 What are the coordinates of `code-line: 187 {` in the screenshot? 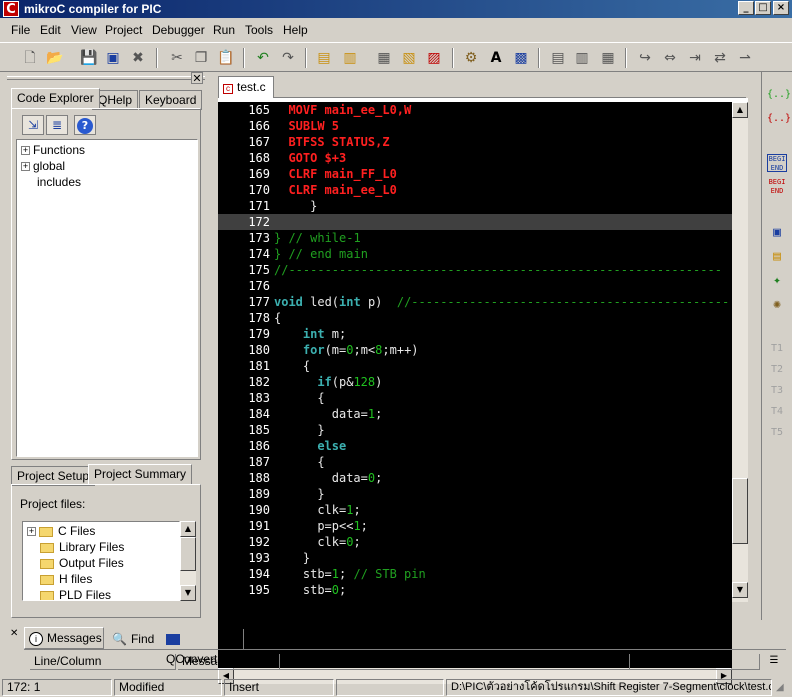 It's located at (475, 462).